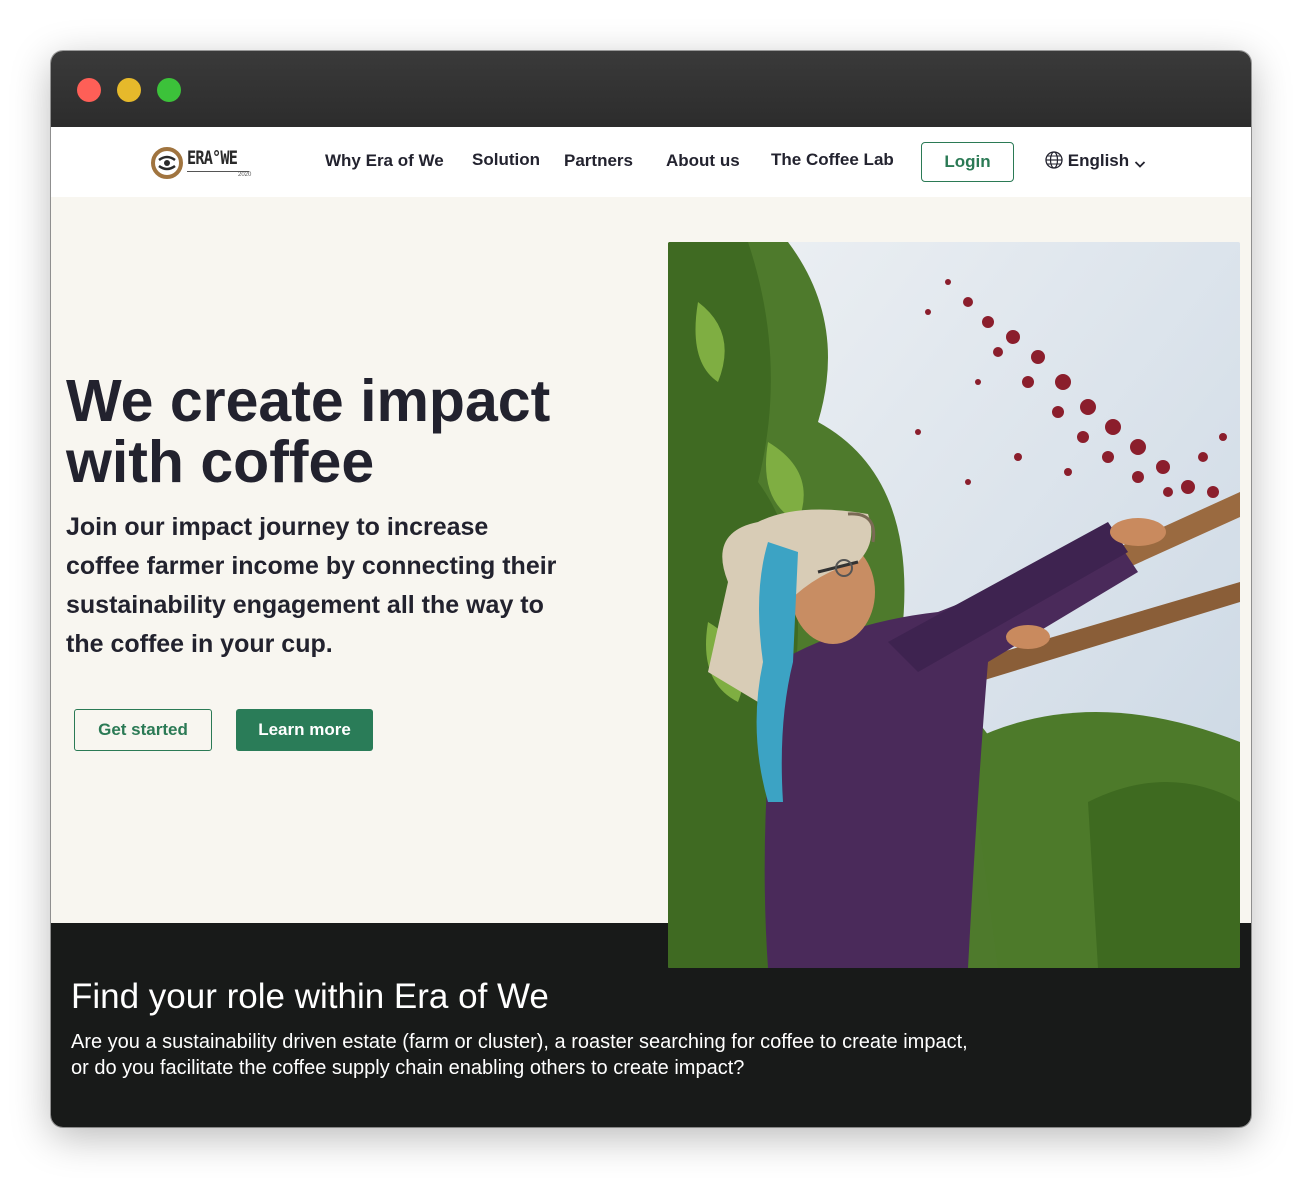  Describe the element at coordinates (212, 158) in the screenshot. I see `logo-wordmark: ERA°WE` at that location.